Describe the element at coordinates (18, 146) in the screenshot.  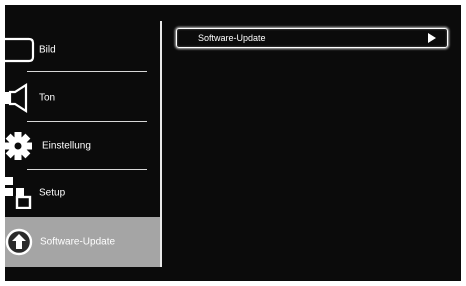
I see `gear-icon` at that location.